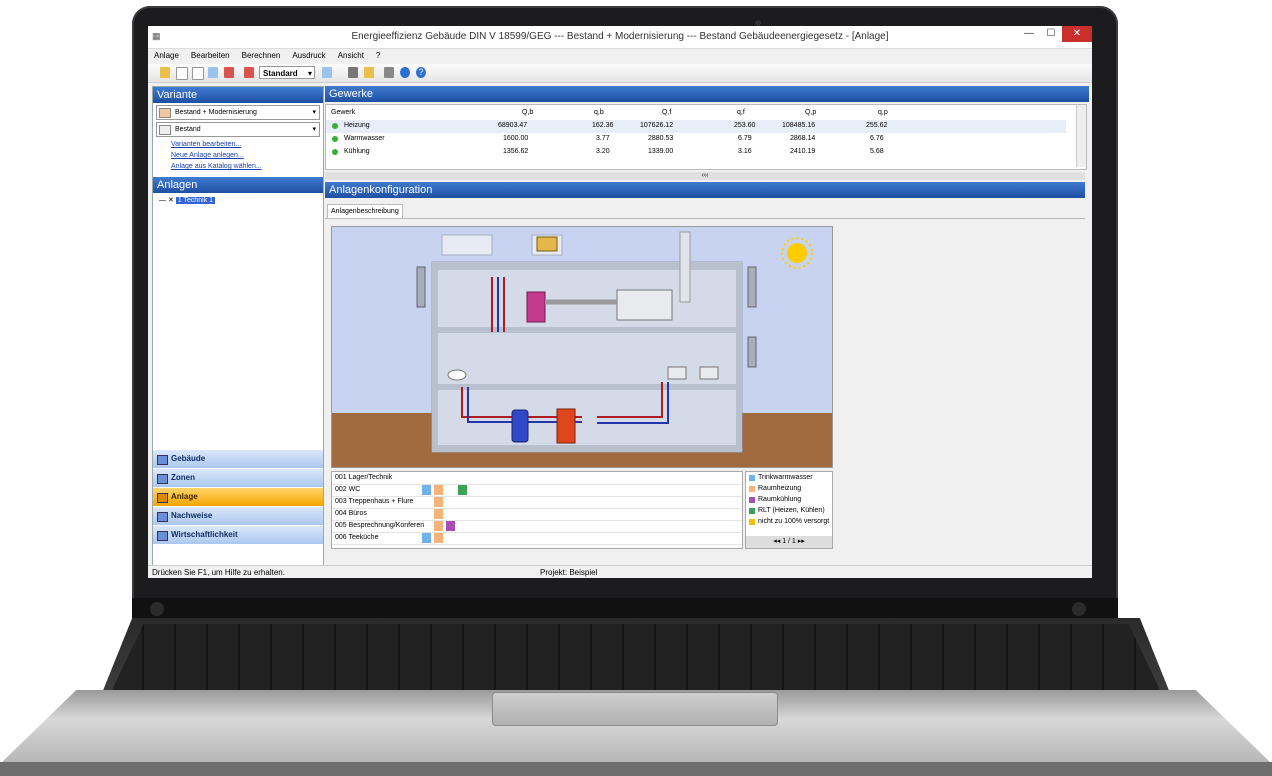  I want to click on status-dot-icon, so click(335, 126).